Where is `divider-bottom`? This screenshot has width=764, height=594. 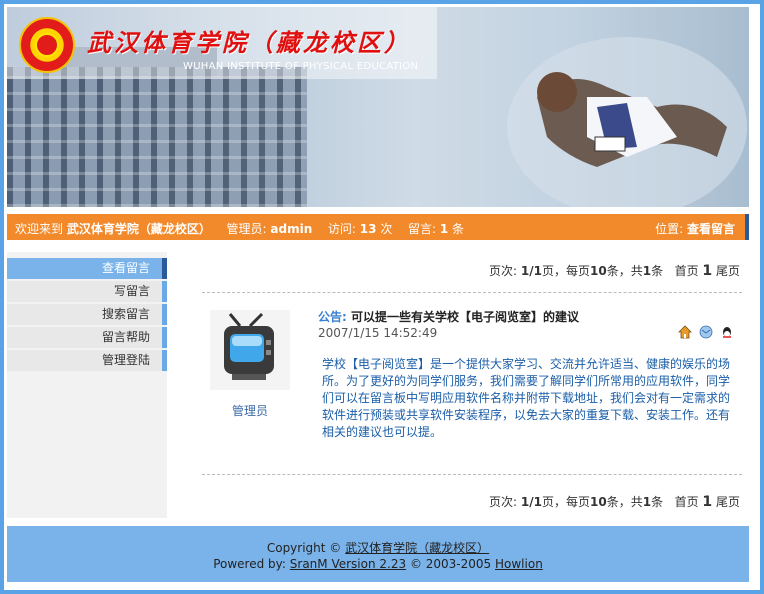 divider-bottom is located at coordinates (472, 474).